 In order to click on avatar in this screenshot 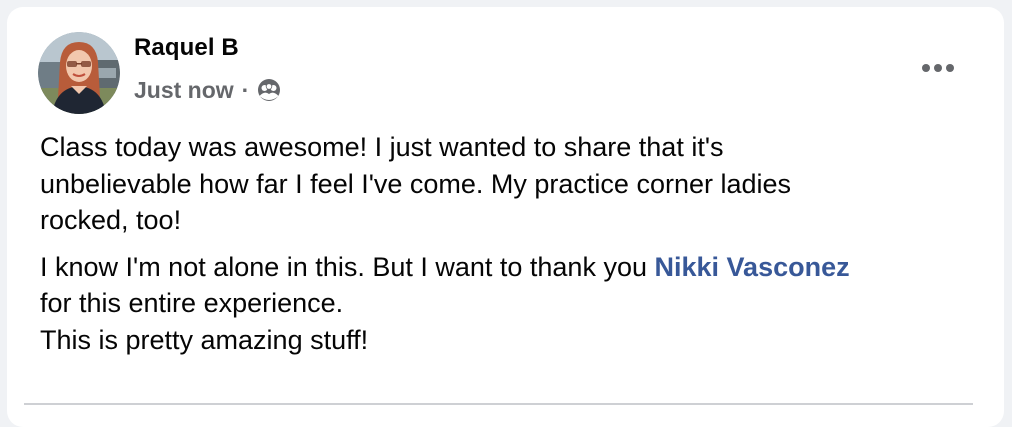, I will do `click(79, 73)`.